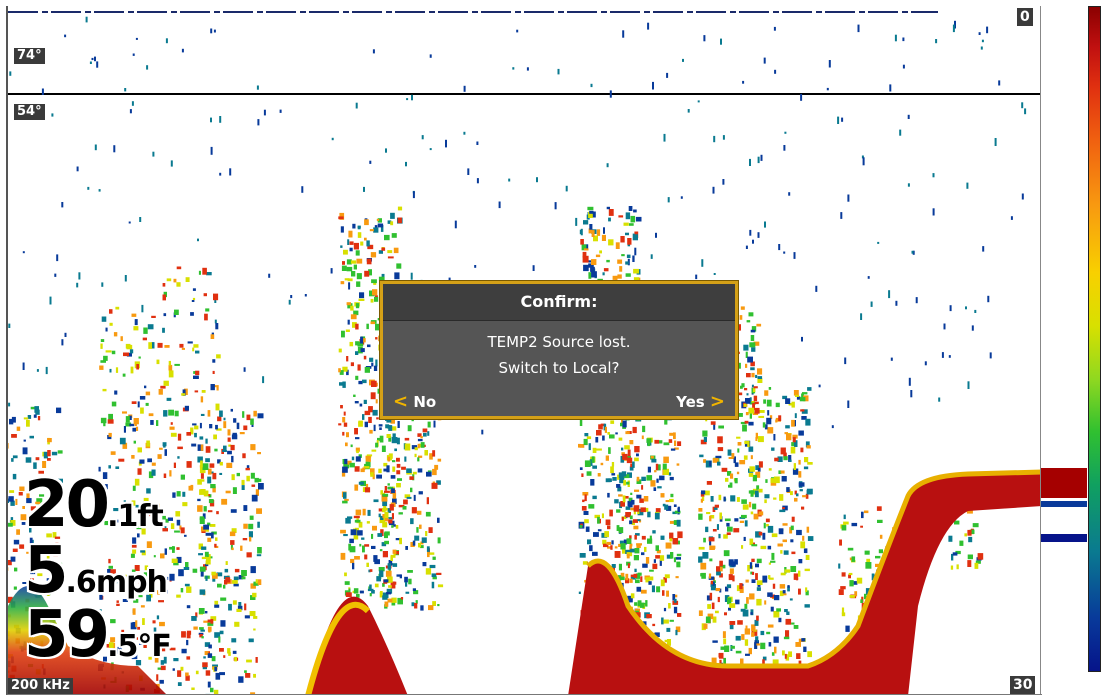 The width and height of the screenshot is (1101, 698). Describe the element at coordinates (1063, 350) in the screenshot. I see `depth-scale-column` at that location.